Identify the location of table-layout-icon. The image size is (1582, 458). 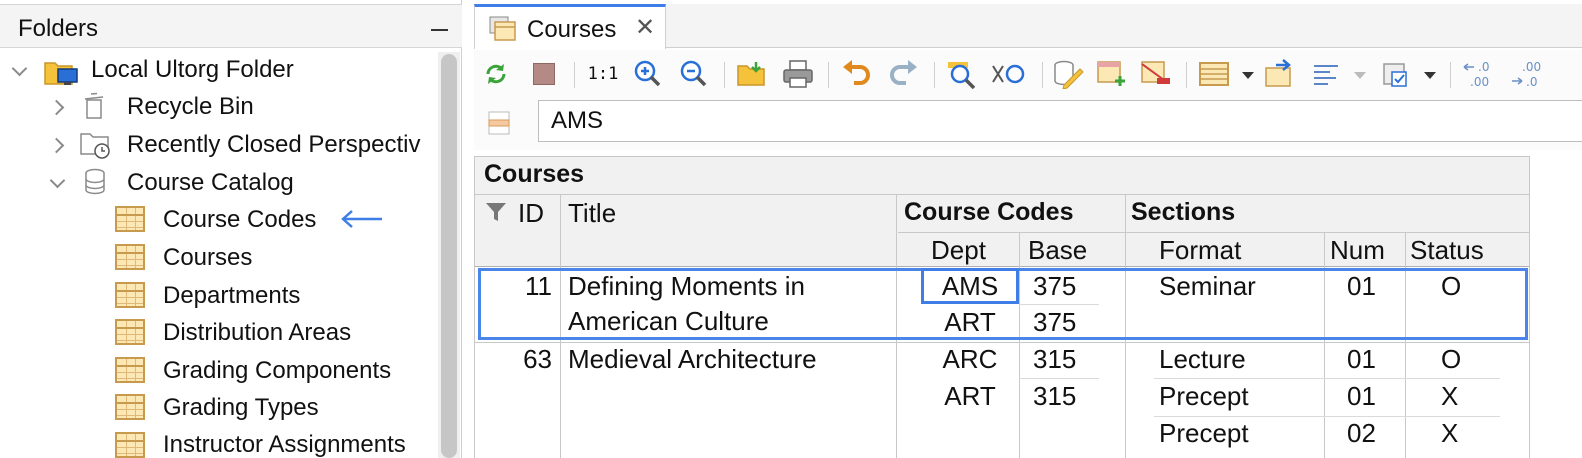
(1214, 74).